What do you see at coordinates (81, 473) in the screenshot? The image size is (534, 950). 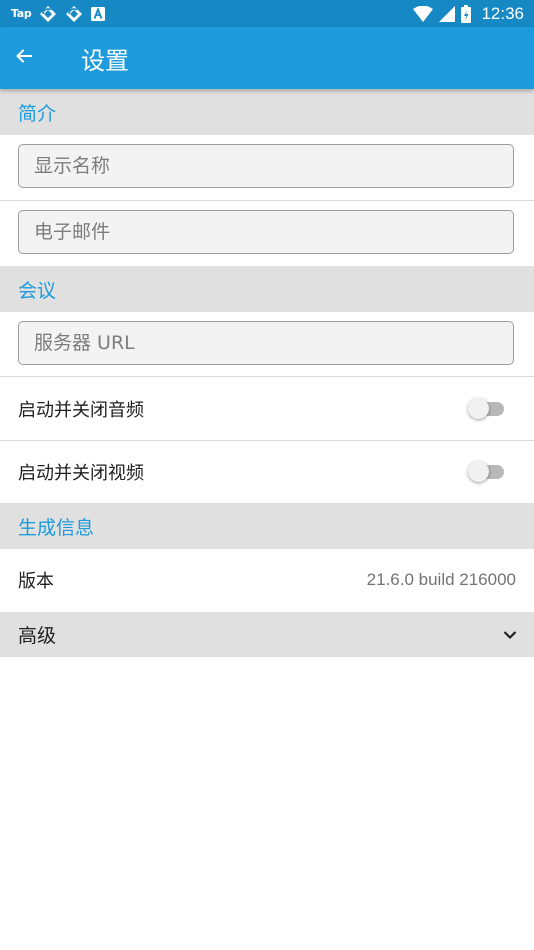 I see `video-muted-label: 启动并关闭视频` at bounding box center [81, 473].